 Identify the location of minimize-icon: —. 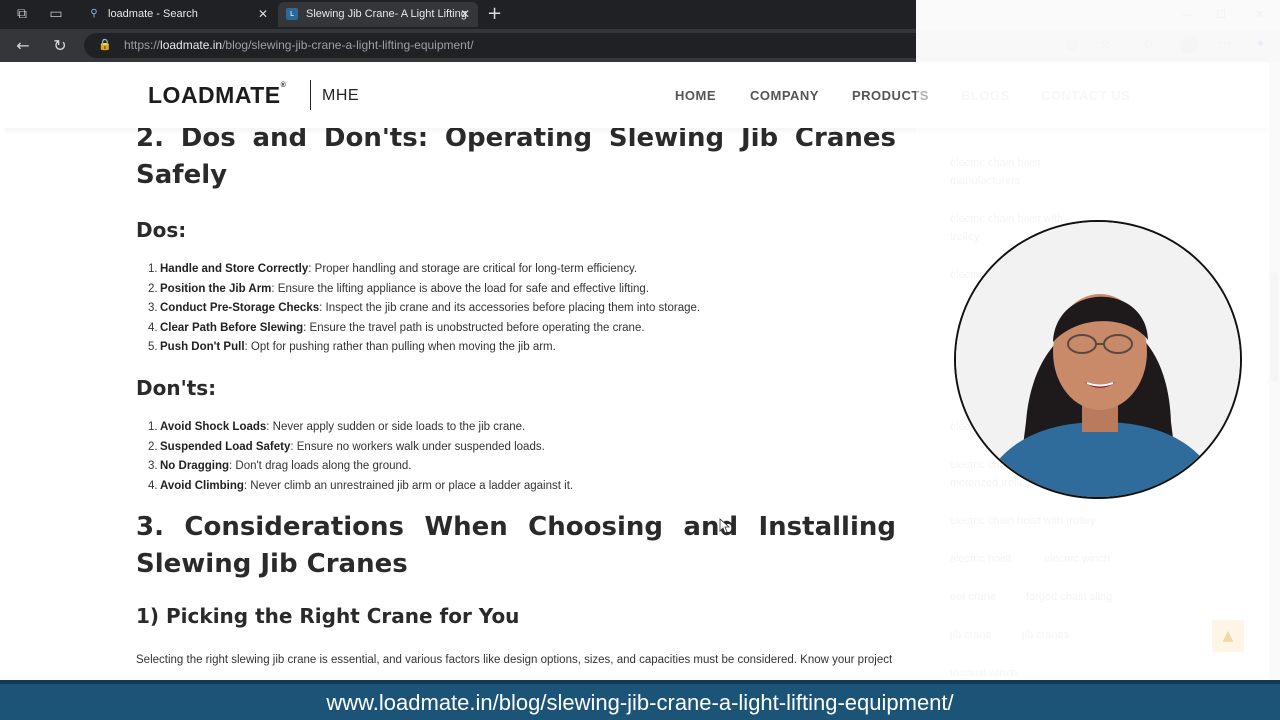
(1187, 14).